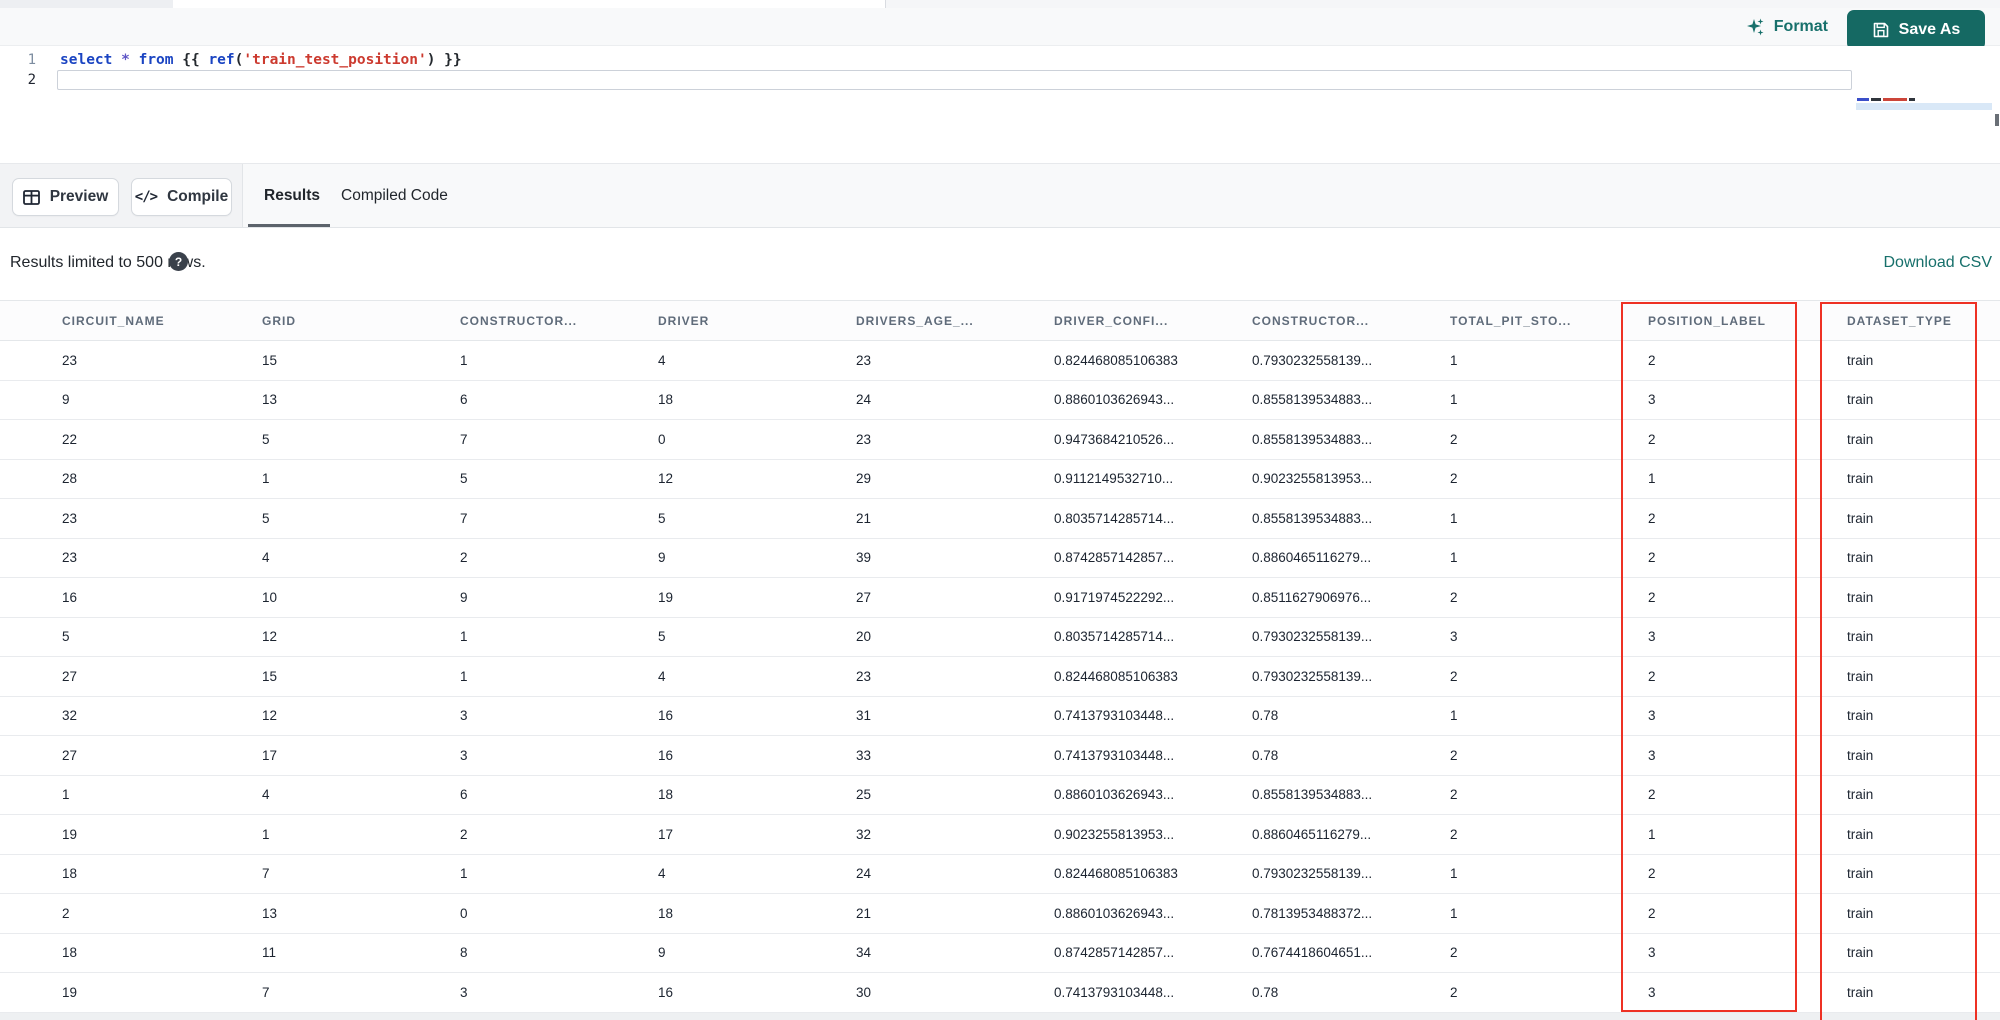 The height and width of the screenshot is (1020, 2000). What do you see at coordinates (864, 716) in the screenshot?
I see `table-cell: 31` at bounding box center [864, 716].